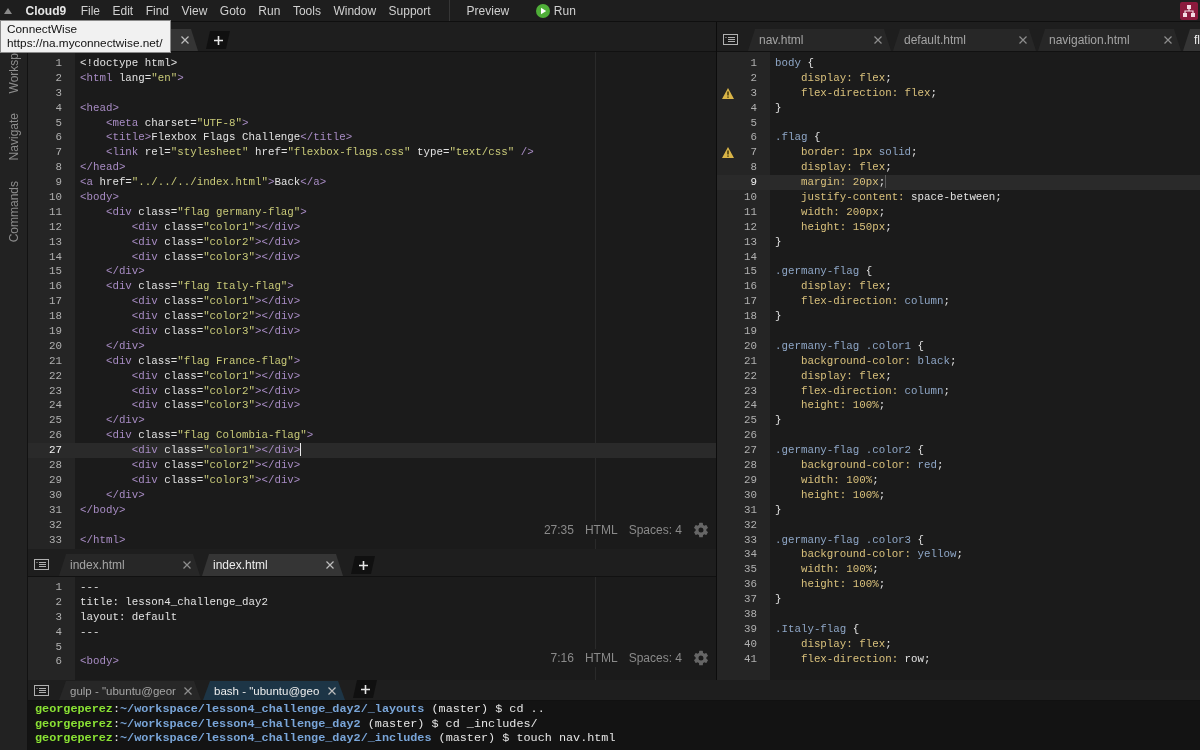  Describe the element at coordinates (865, 658) in the screenshot. I see `code-line: flex-direction: row;` at that location.